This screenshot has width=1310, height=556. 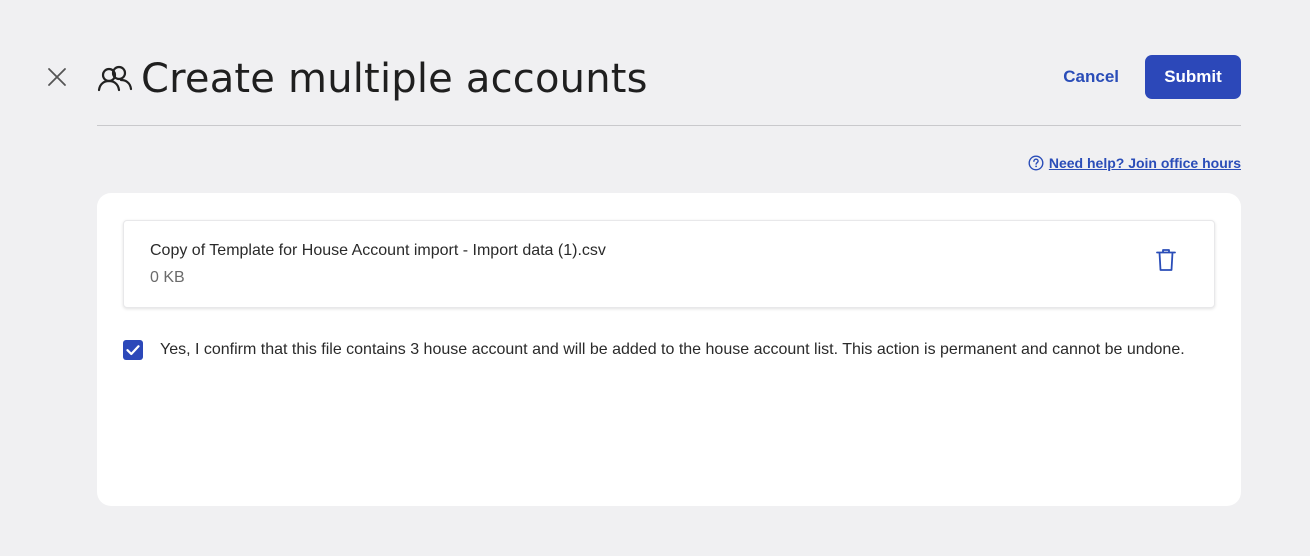 What do you see at coordinates (1091, 77) in the screenshot?
I see `cancel-button: Cancel` at bounding box center [1091, 77].